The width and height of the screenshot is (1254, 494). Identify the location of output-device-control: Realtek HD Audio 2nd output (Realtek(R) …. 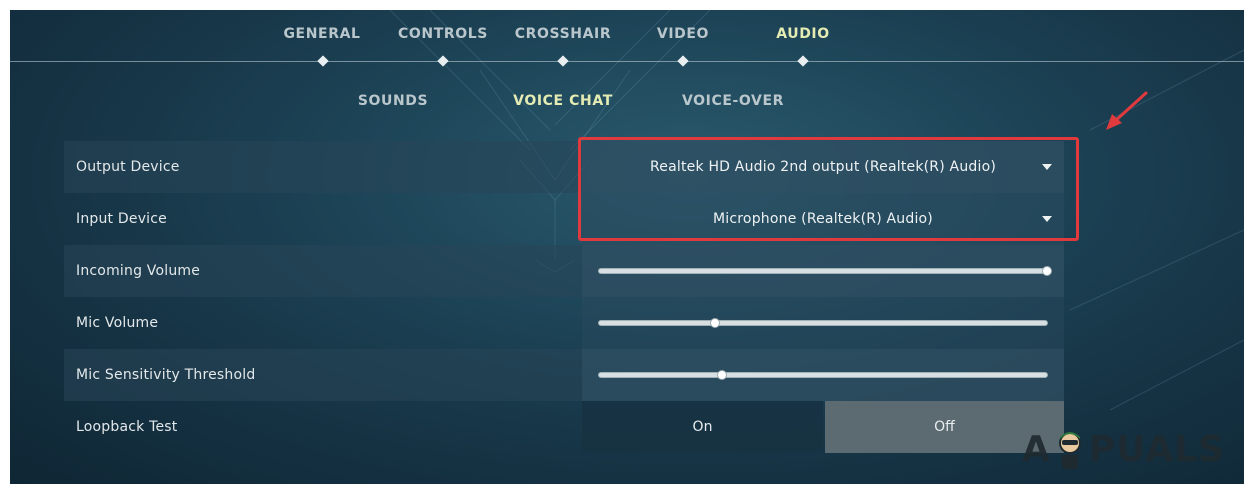
(823, 167).